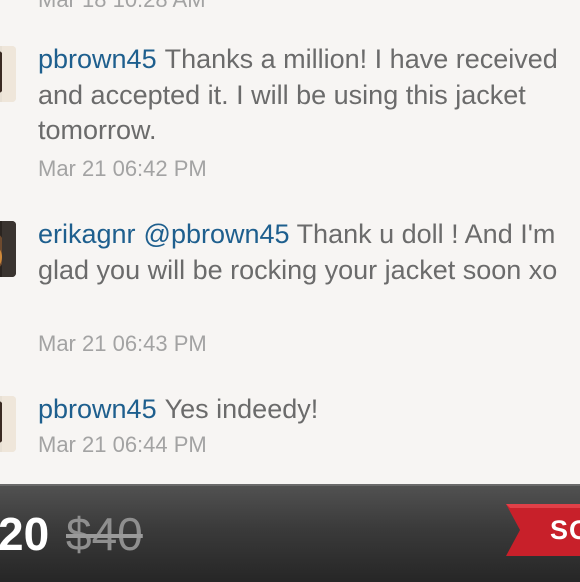 The height and width of the screenshot is (582, 580). I want to click on comment-mention: @pbrown45, so click(217, 234).